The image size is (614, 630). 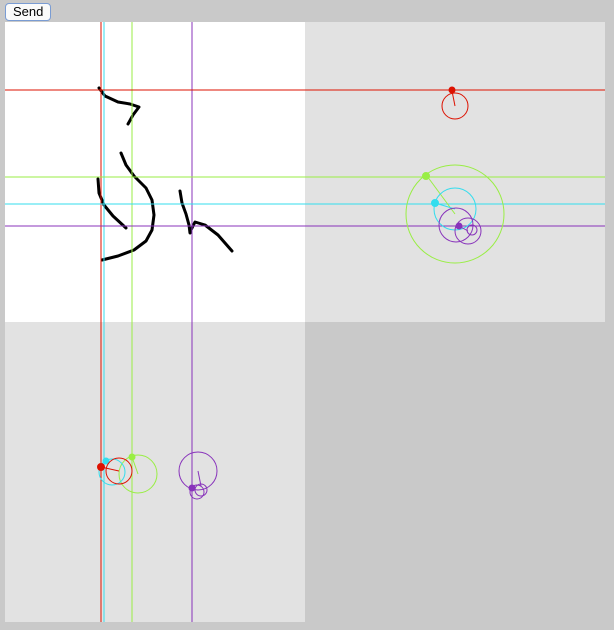 What do you see at coordinates (28, 12) in the screenshot?
I see `send-button: Send` at bounding box center [28, 12].